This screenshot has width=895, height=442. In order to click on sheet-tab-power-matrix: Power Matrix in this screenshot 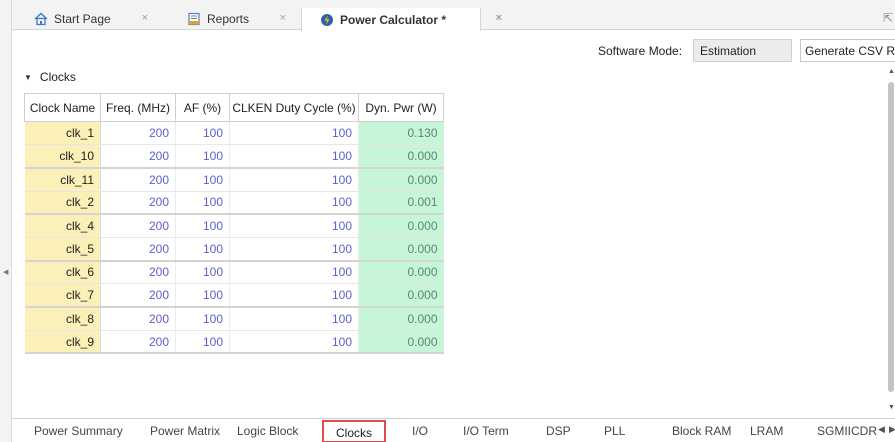, I will do `click(185, 431)`.